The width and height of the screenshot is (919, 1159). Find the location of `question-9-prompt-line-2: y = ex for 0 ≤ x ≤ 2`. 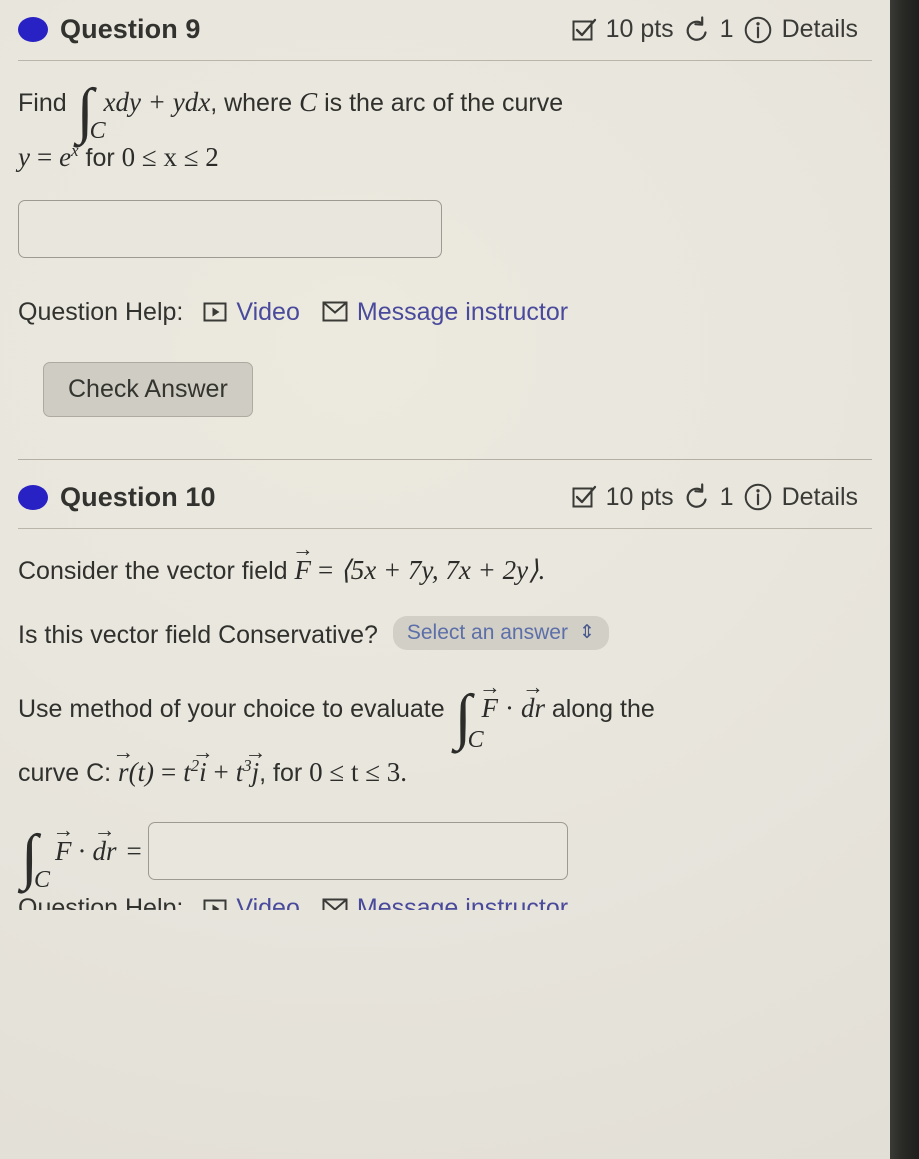

question-9-prompt-line-2: y = ex for 0 ≤ x ≤ 2 is located at coordinates (445, 157).